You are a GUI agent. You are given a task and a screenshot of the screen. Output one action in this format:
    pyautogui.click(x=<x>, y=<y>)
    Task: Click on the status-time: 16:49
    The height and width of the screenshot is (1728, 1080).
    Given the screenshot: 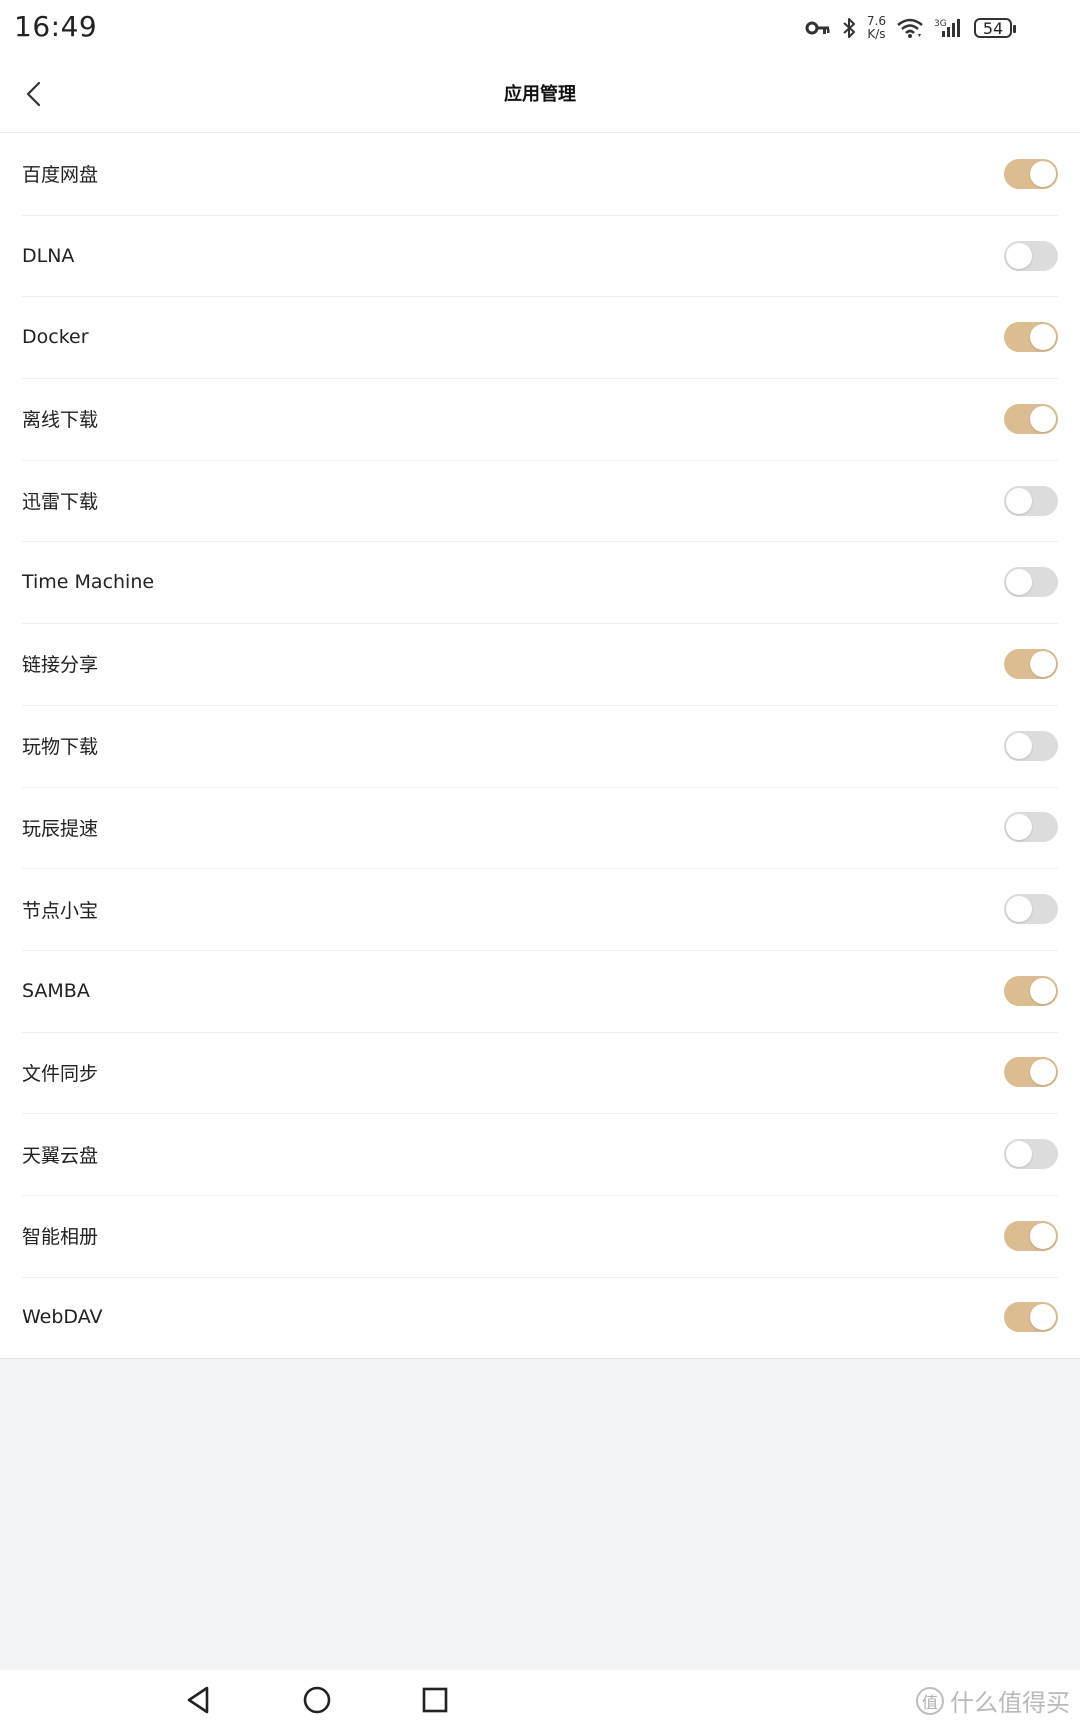 What is the action you would take?
    pyautogui.click(x=56, y=26)
    